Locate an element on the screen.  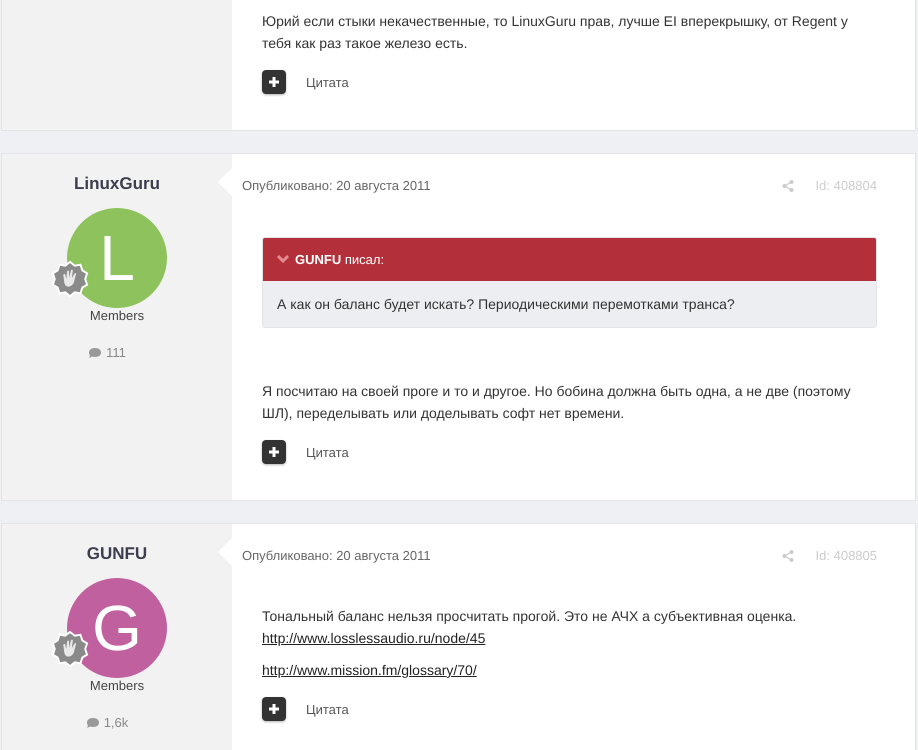
post-text: Юрий если стыки некачественные, то LinuxGuru прав, лучше EI вперекрышку, от Regent у тебя как раз такое железо есть. is located at coordinates (555, 32).